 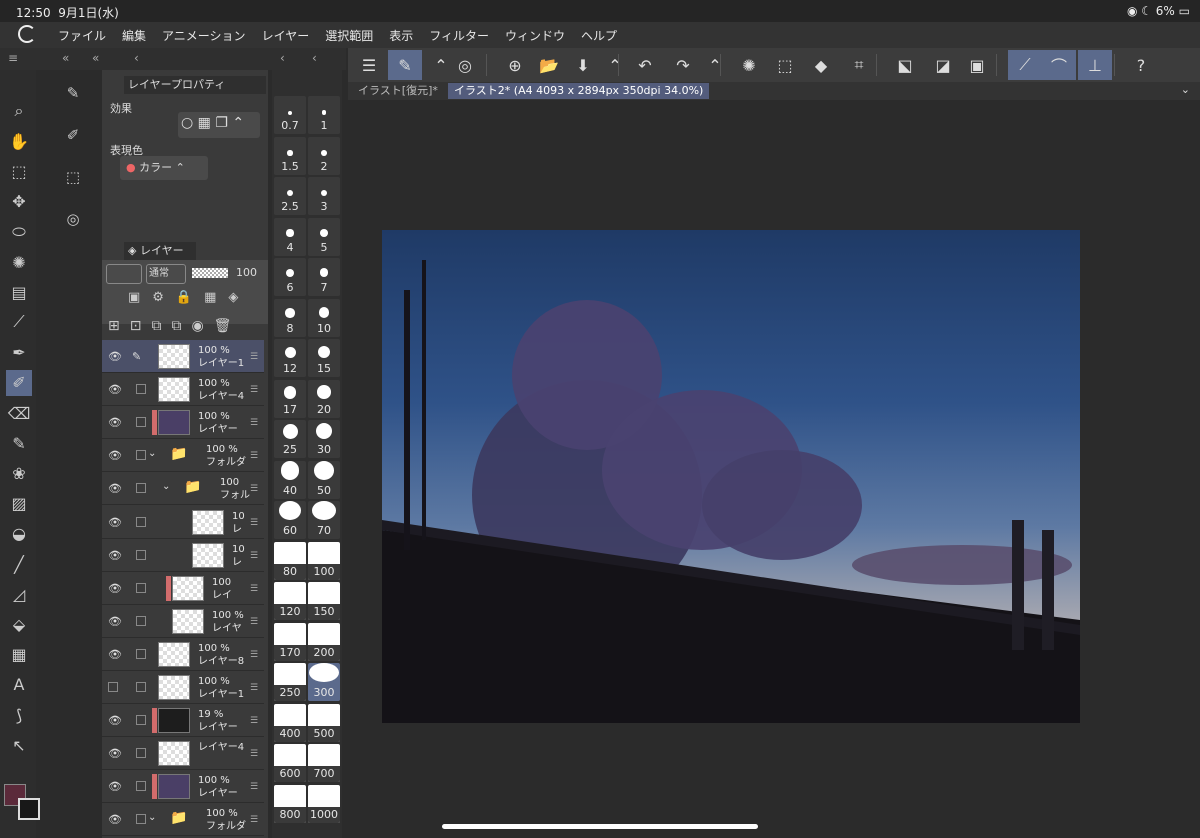 I want to click on menu-item: 表示, so click(x=401, y=35).